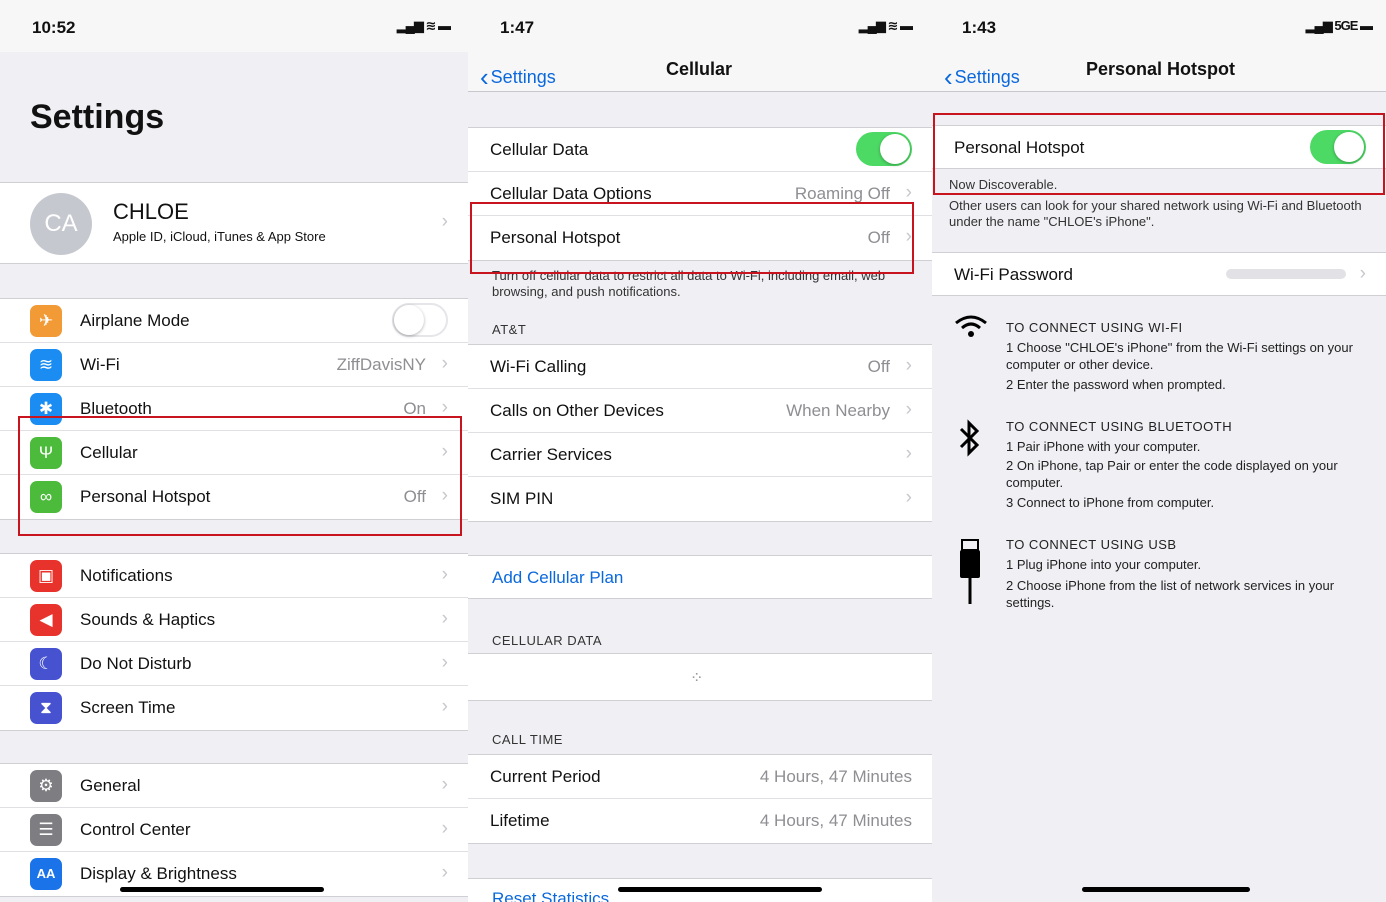 The width and height of the screenshot is (1386, 902). I want to click on settings-item-control-center: ☰ Control Center ›, so click(234, 830).